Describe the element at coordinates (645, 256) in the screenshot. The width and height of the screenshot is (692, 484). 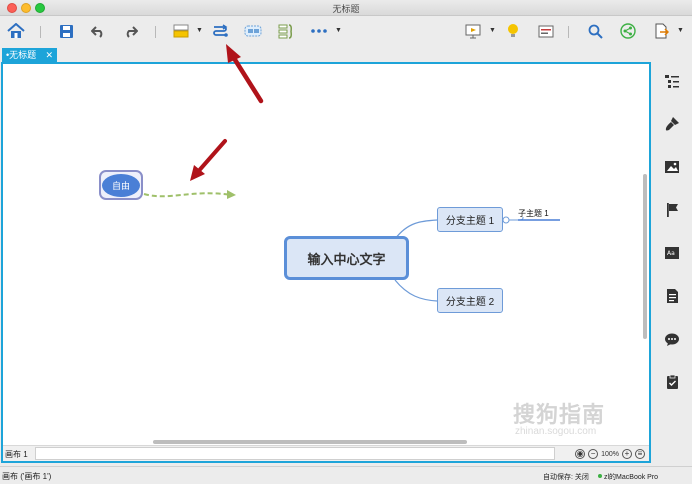
I see `vertical-scrollbar` at that location.